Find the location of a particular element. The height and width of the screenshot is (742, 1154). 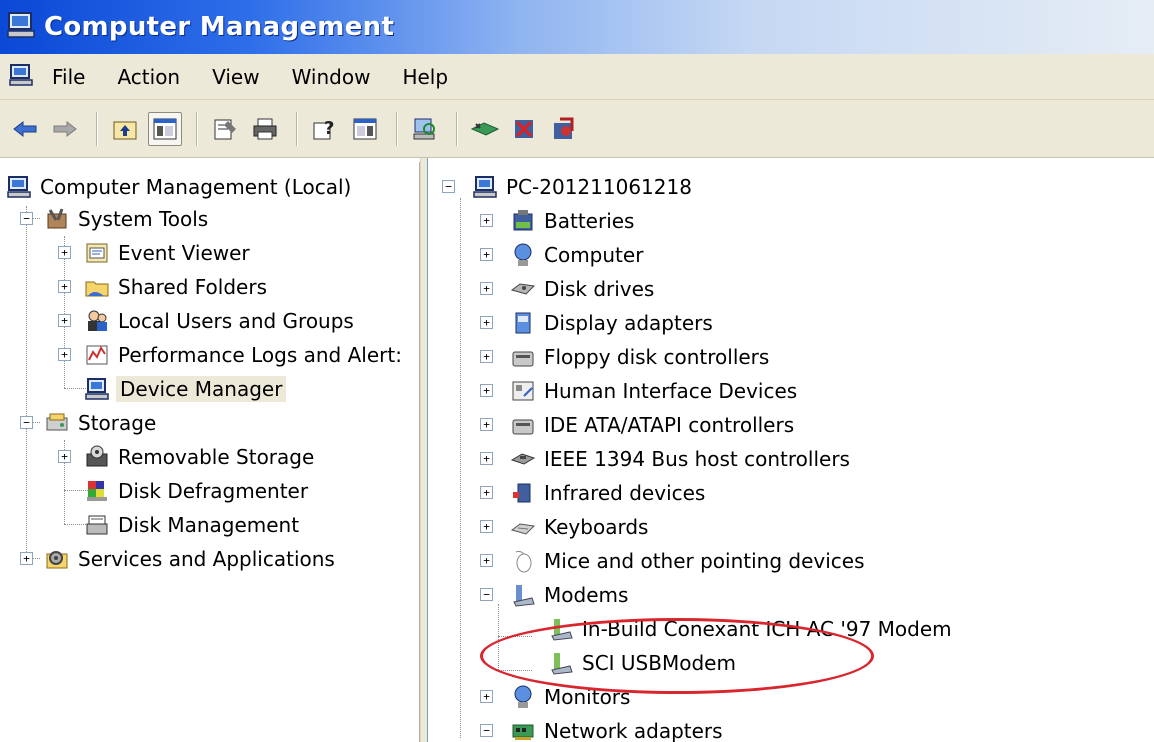

back-arrow-icon is located at coordinates (25, 129).